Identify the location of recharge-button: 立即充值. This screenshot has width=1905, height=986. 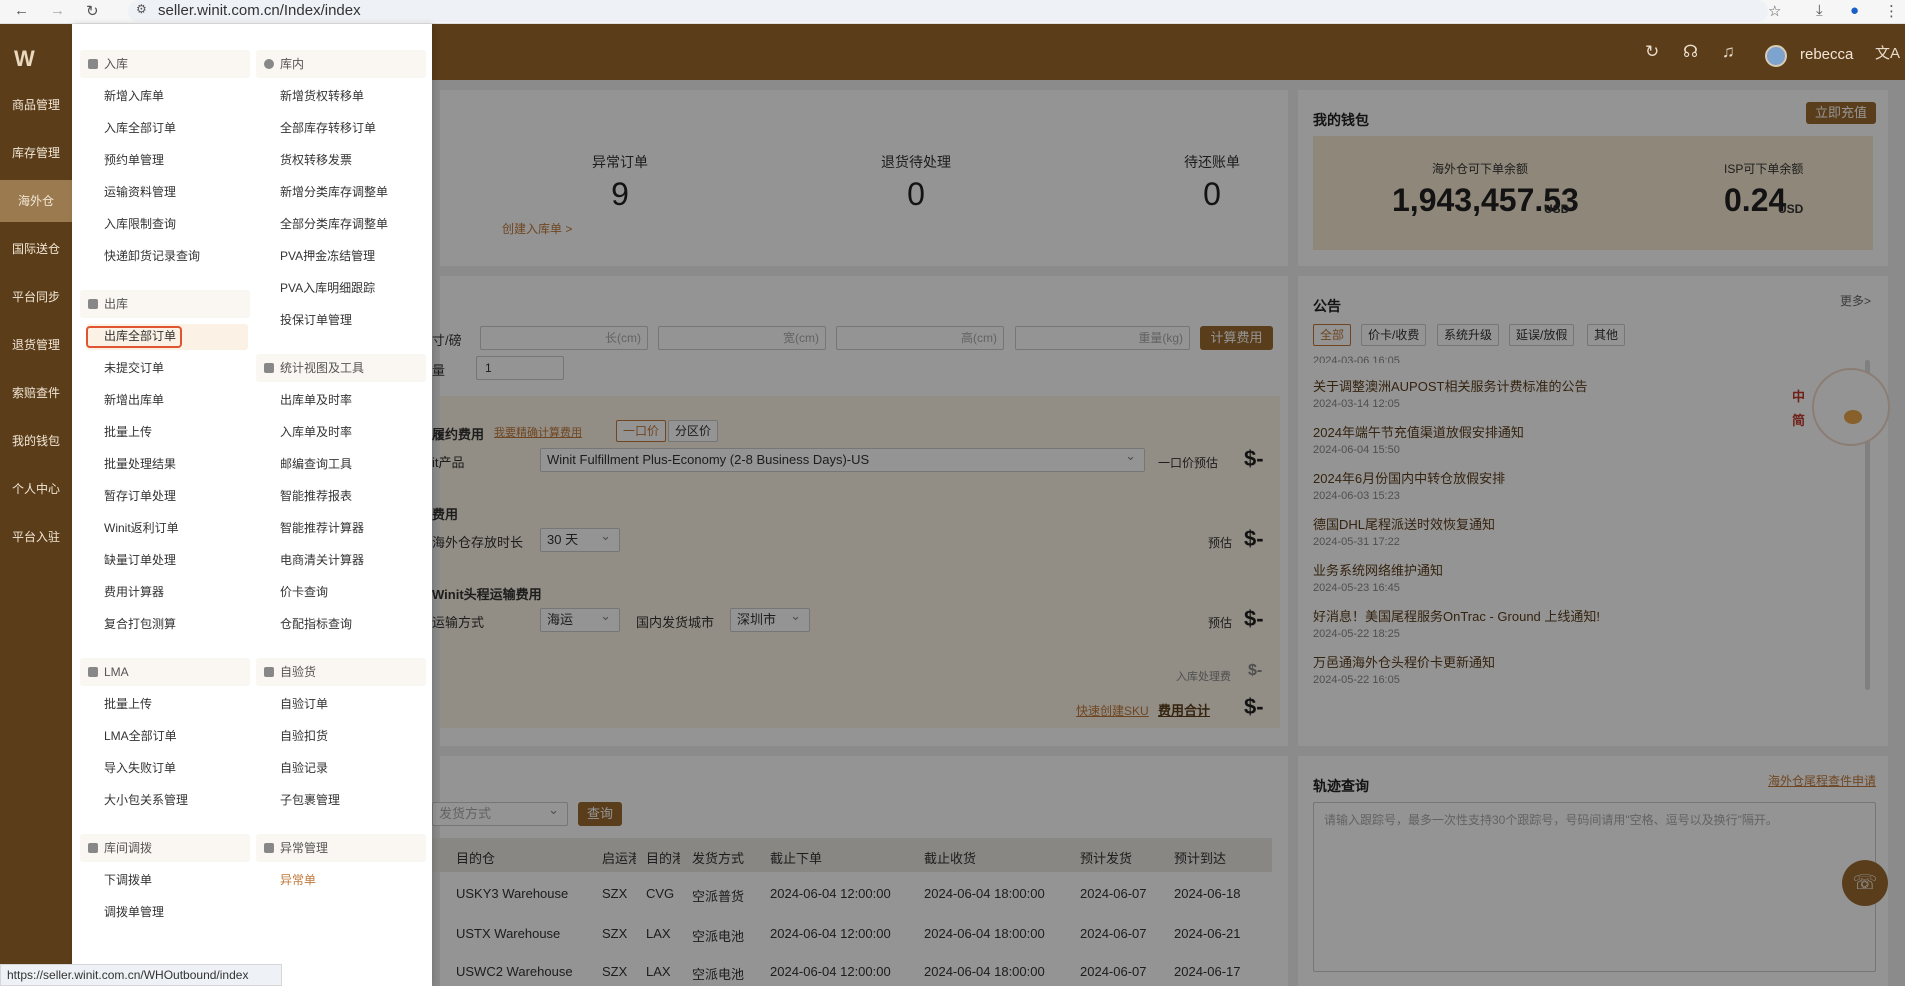
(1841, 113).